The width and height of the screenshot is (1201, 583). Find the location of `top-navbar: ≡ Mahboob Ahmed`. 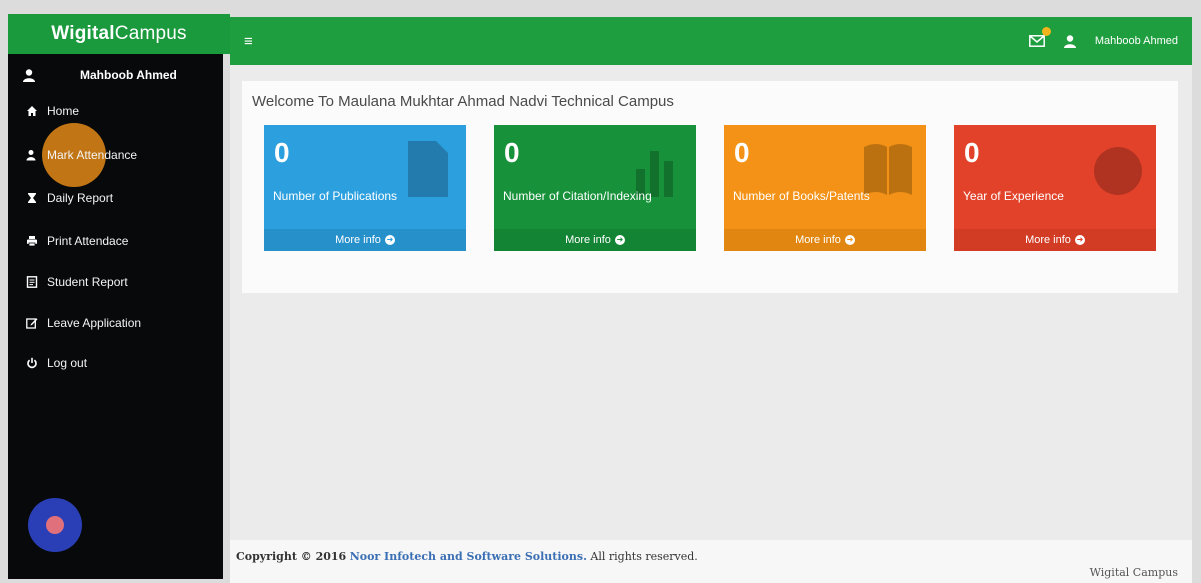

top-navbar: ≡ Mahboob Ahmed is located at coordinates (711, 41).